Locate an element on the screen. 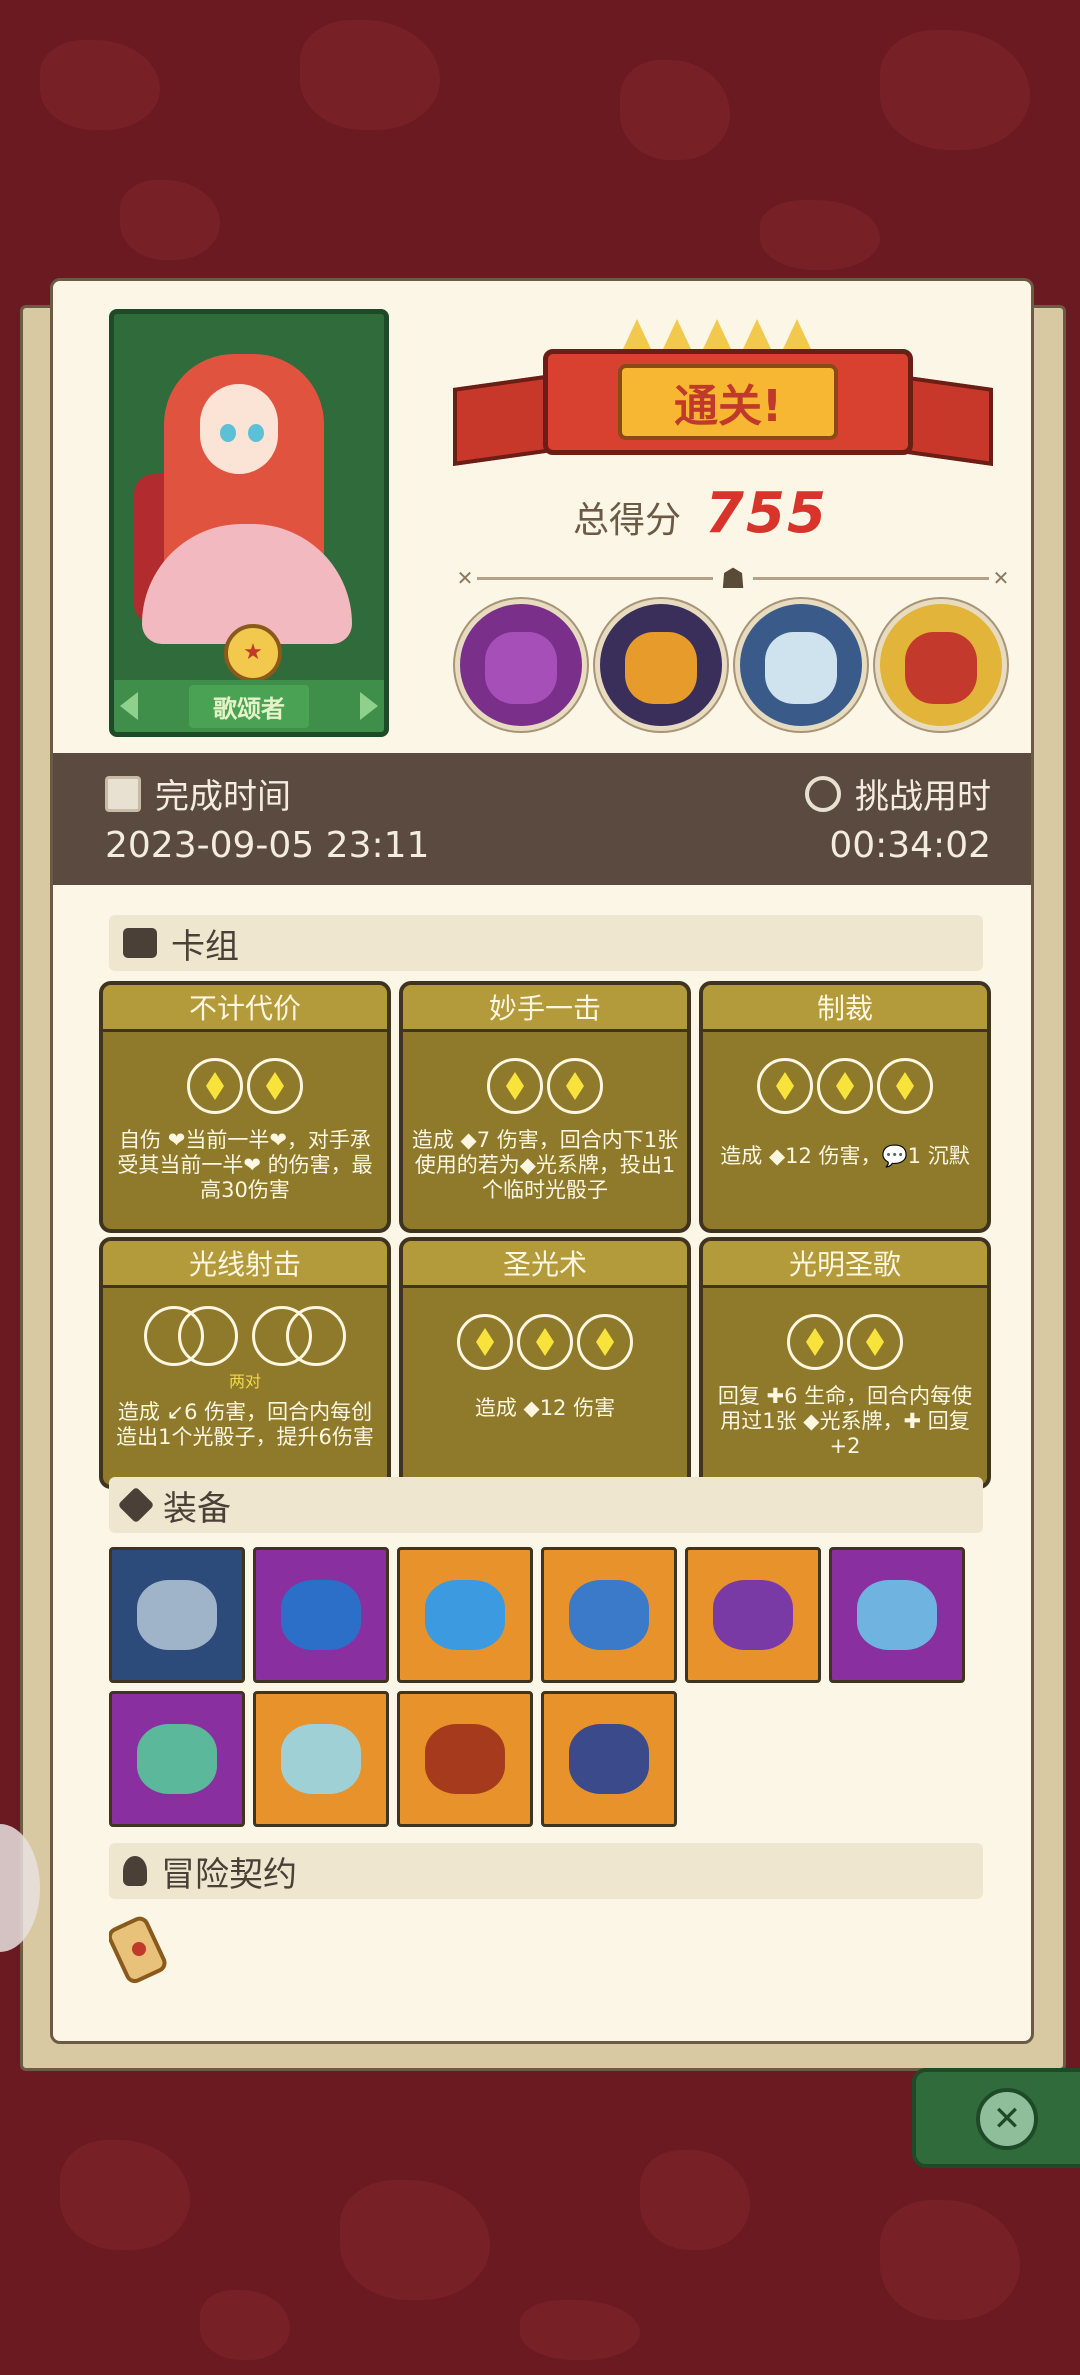  skill-card: 光线射击 两对 造成 ↙6 伤害，回合内每创造出1个光骰子，提升6伤害 is located at coordinates (245, 1363).